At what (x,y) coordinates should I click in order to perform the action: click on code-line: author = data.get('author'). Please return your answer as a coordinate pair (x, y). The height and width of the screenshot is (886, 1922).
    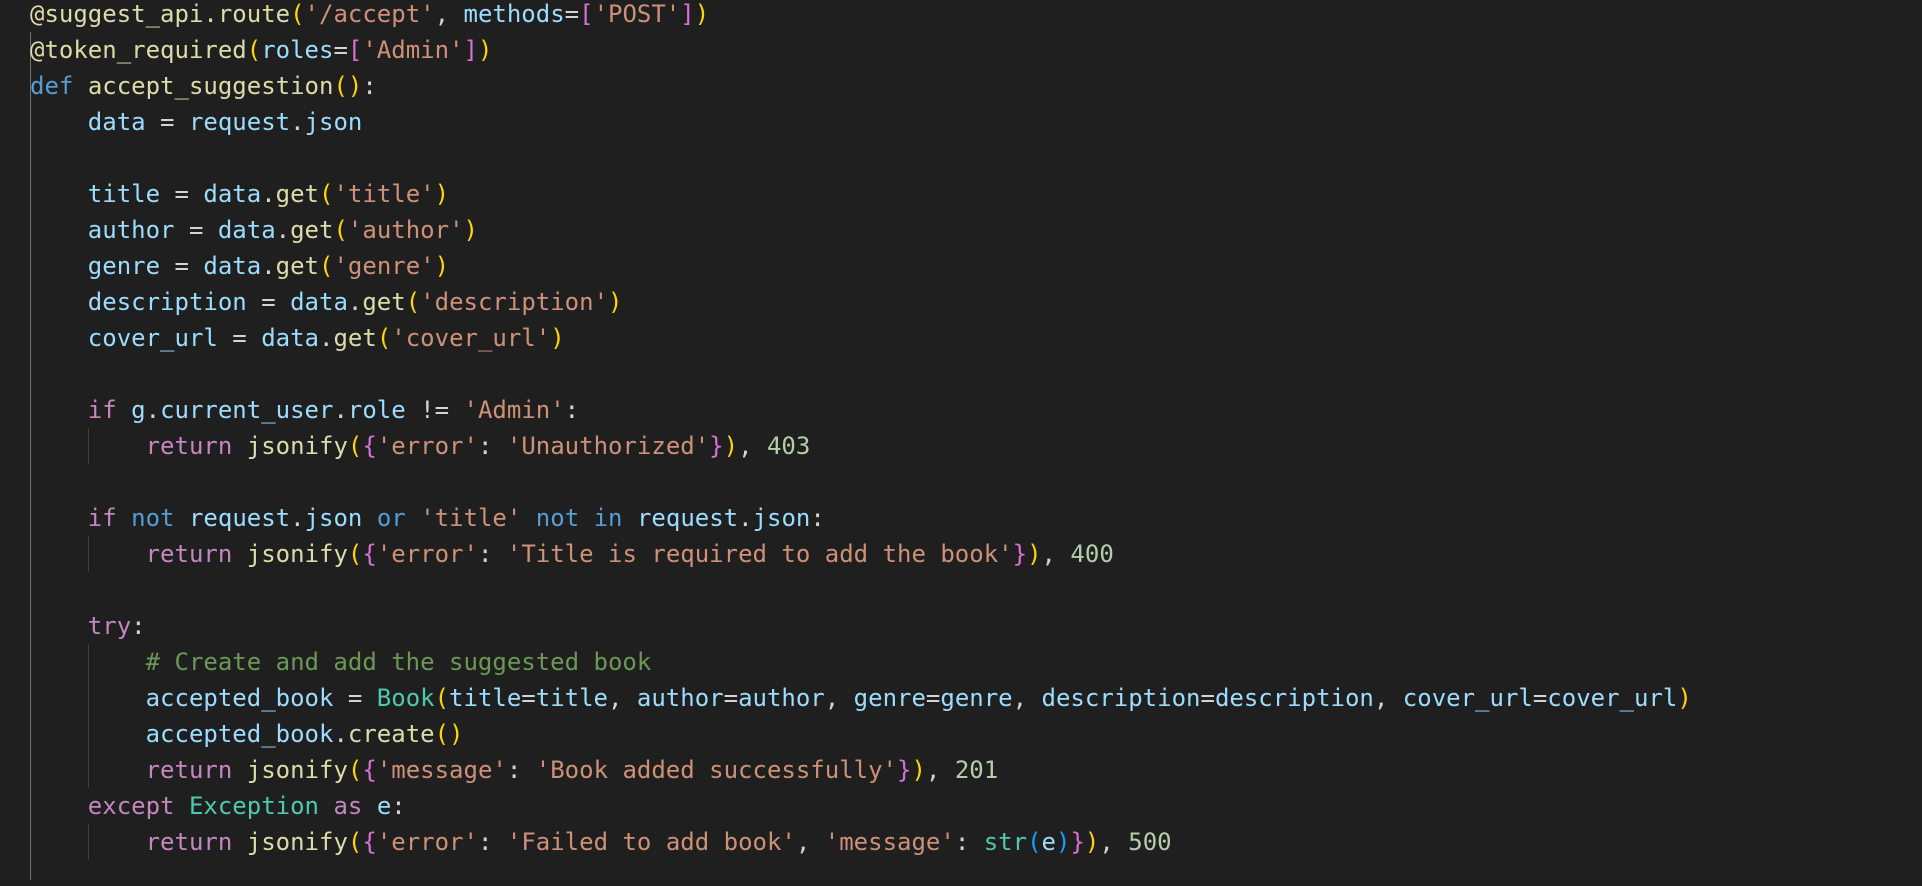
    Looking at the image, I should click on (254, 230).